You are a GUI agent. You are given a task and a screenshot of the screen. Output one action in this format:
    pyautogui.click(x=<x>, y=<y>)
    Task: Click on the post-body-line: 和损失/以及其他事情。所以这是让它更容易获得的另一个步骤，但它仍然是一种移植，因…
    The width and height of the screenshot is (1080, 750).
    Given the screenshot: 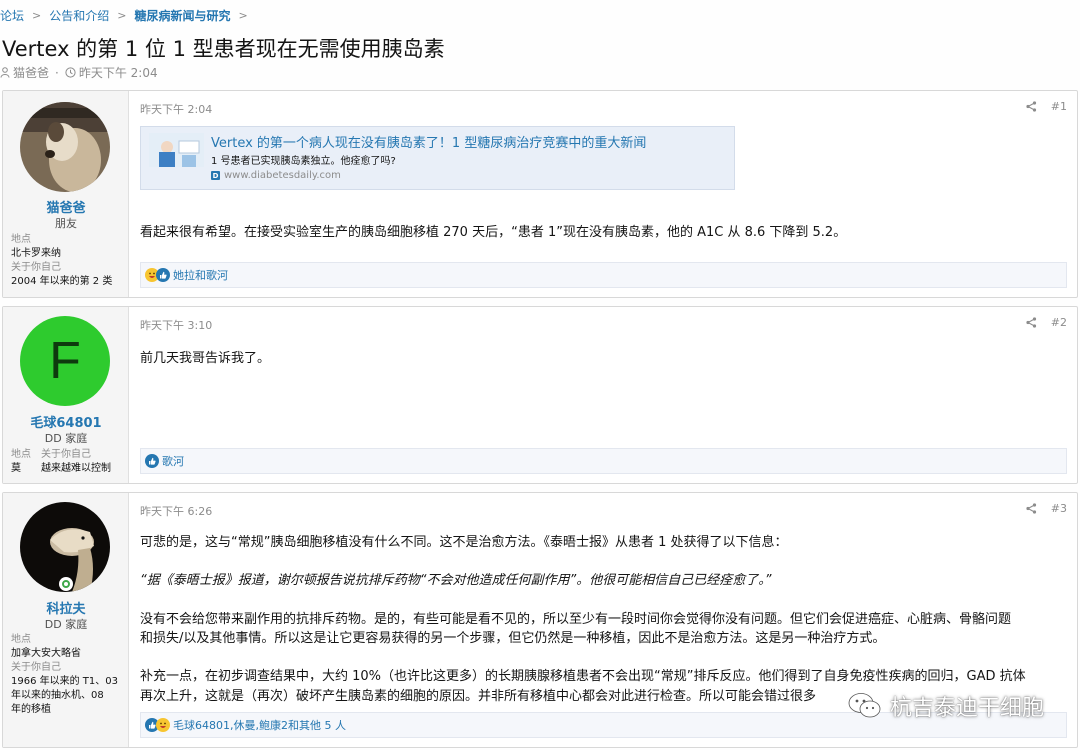 What is the action you would take?
    pyautogui.click(x=513, y=638)
    